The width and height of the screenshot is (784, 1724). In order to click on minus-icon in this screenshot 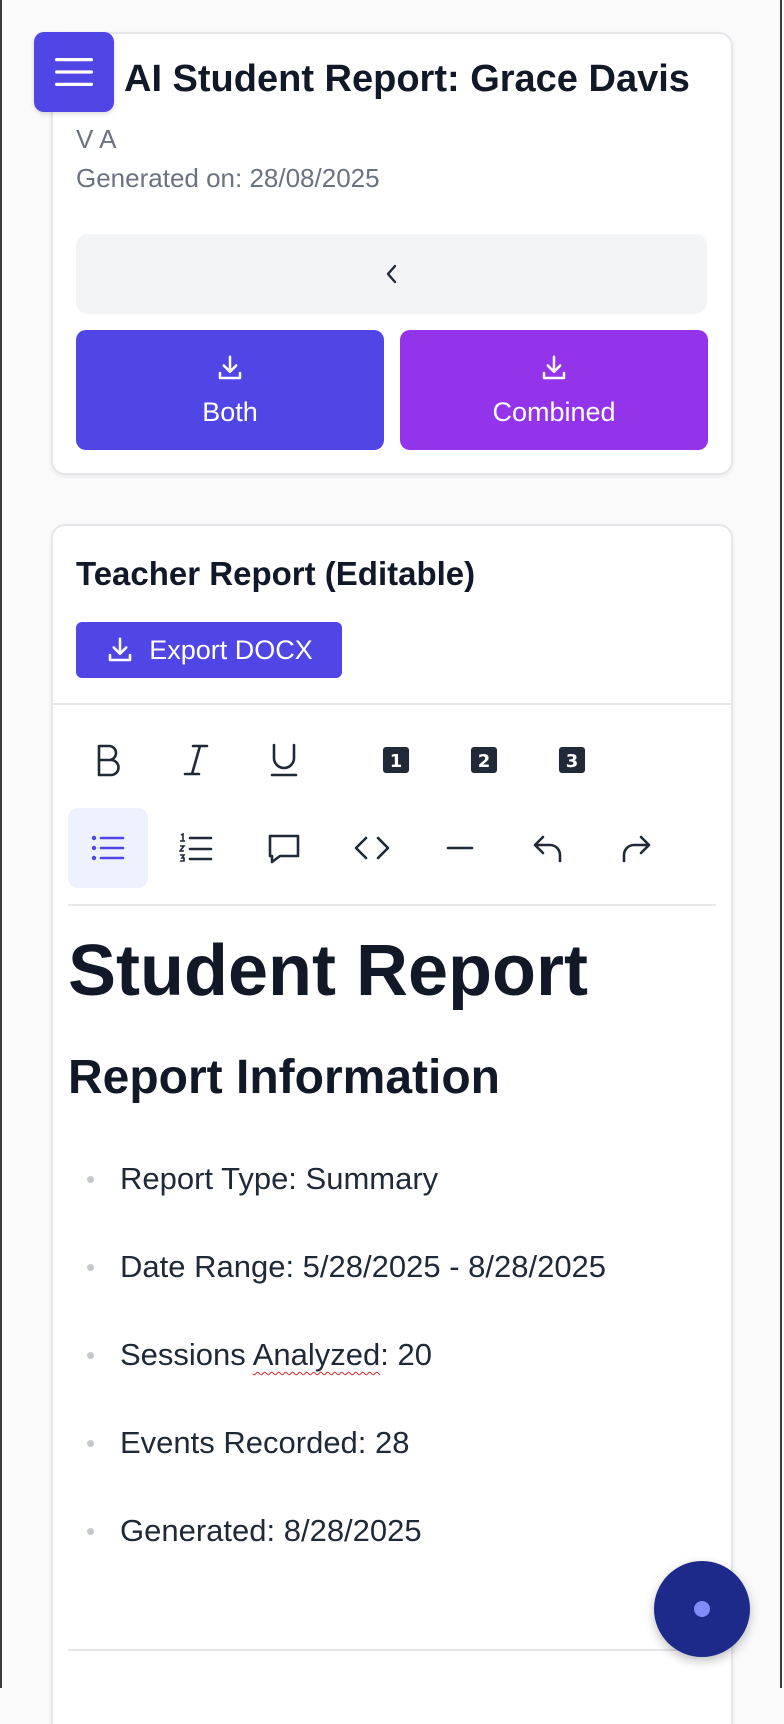, I will do `click(460, 848)`.